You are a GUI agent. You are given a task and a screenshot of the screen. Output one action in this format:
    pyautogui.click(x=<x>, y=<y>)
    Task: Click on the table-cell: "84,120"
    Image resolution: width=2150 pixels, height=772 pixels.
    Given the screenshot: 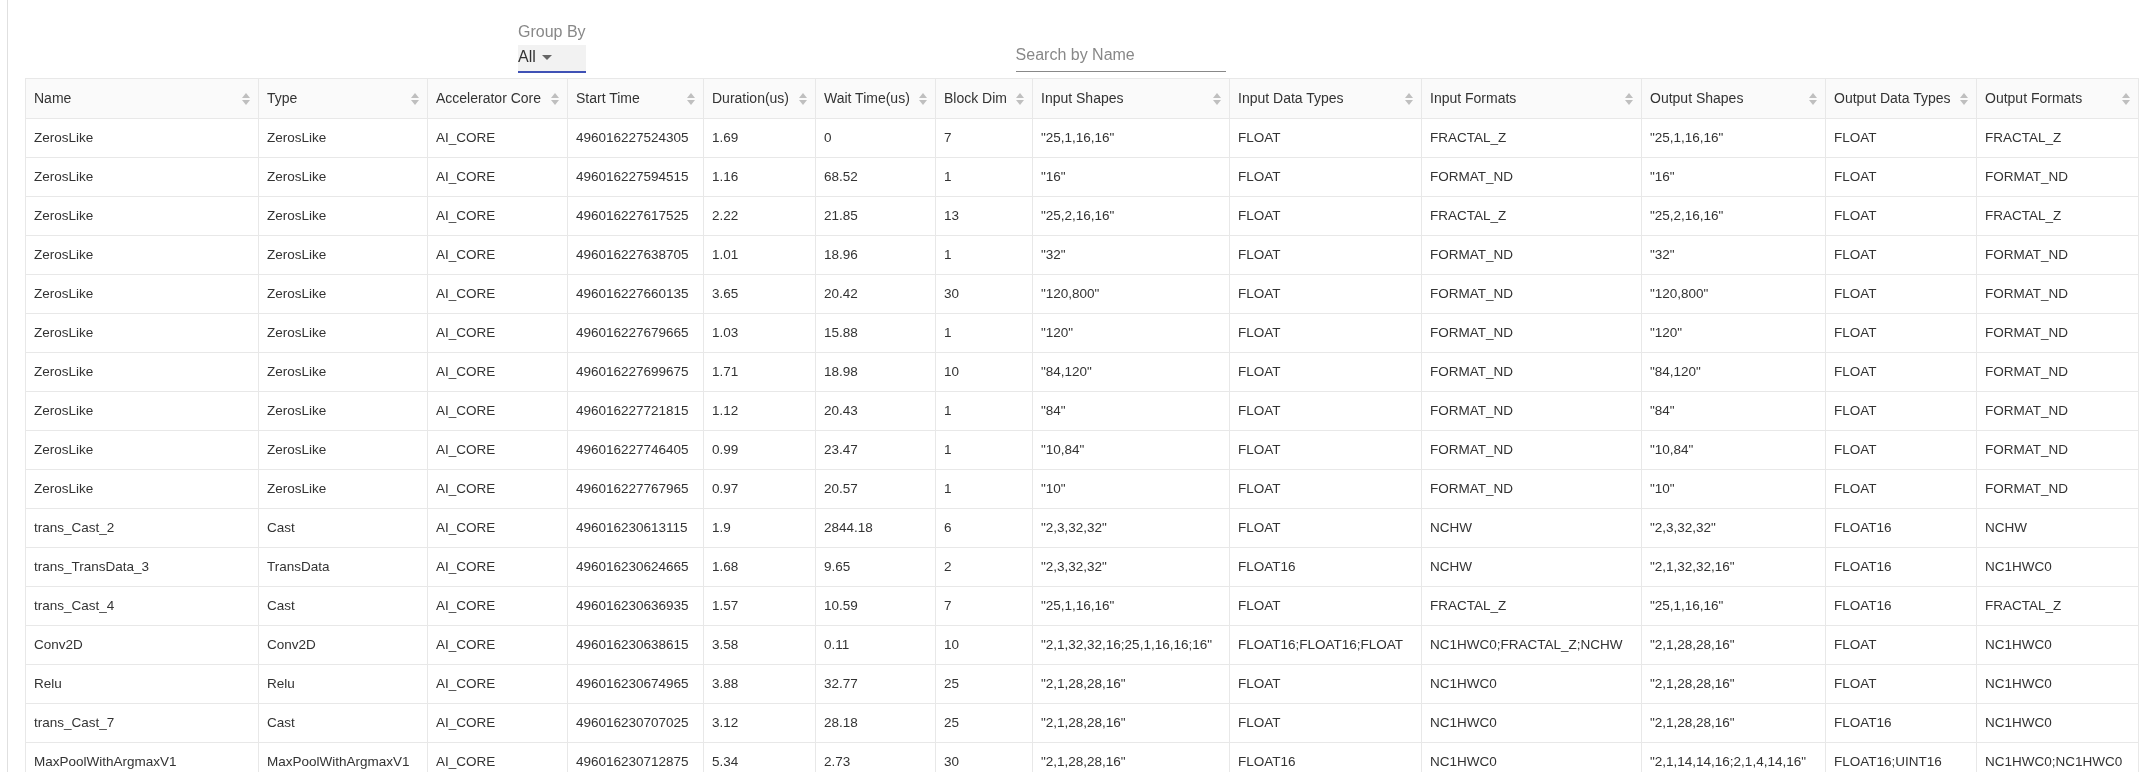 What is the action you would take?
    pyautogui.click(x=1131, y=372)
    